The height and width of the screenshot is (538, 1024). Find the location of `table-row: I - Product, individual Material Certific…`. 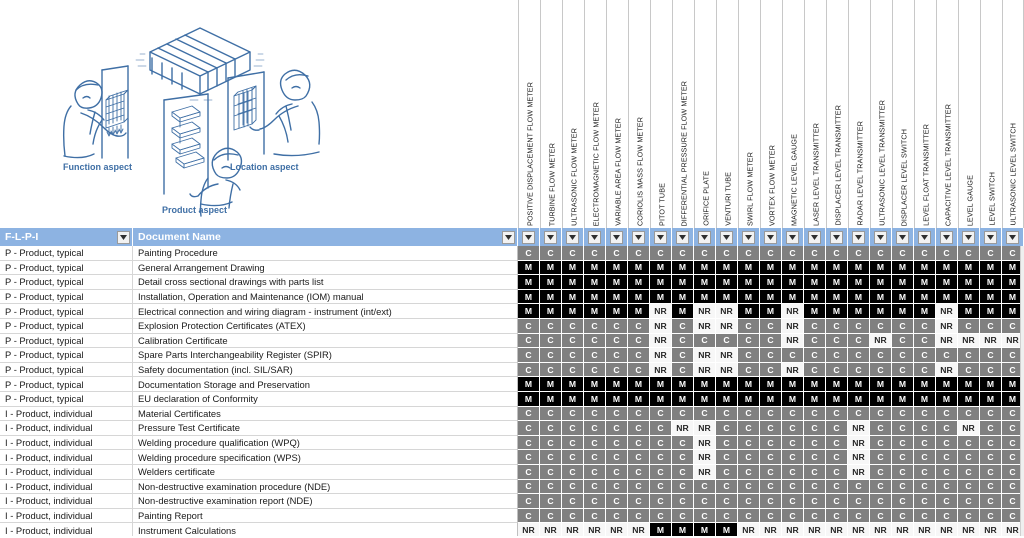

table-row: I - Product, individual Material Certific… is located at coordinates (512, 414).